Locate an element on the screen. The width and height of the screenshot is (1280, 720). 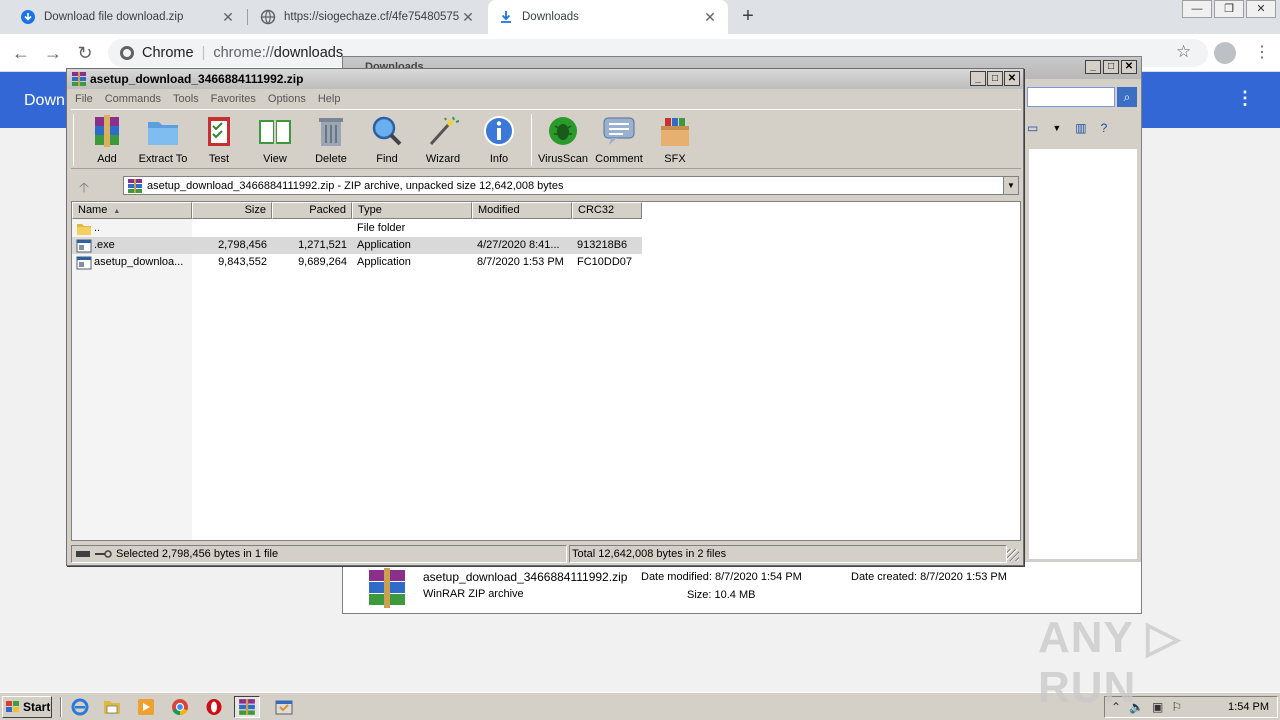
menu-tools: Tools is located at coordinates (186, 99).